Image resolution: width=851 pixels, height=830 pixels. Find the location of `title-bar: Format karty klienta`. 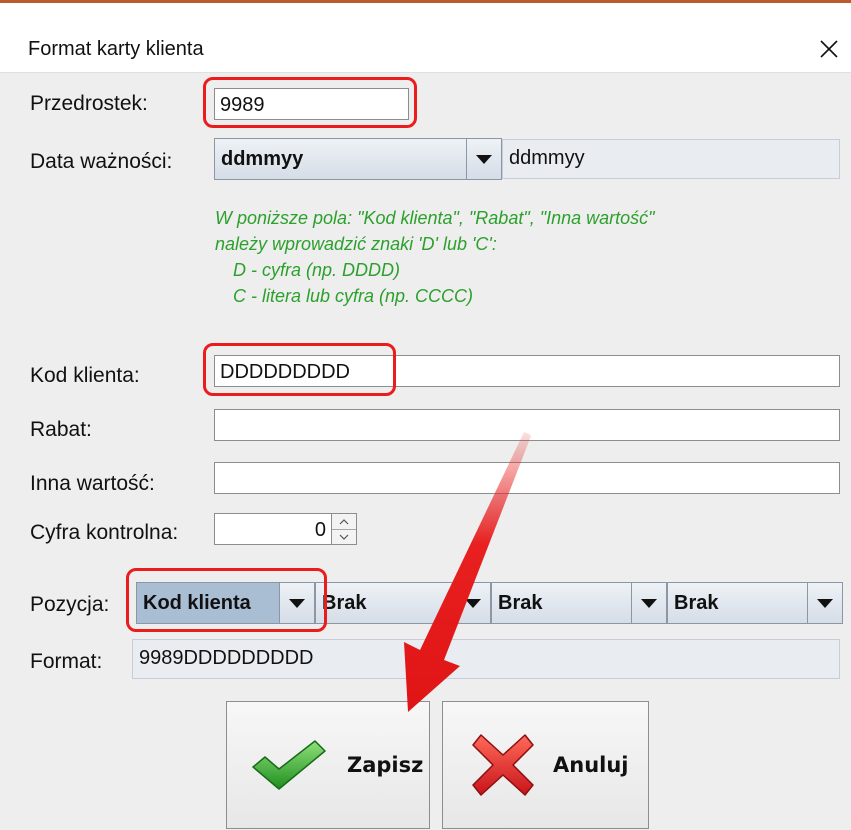

title-bar: Format karty klienta is located at coordinates (425, 43).